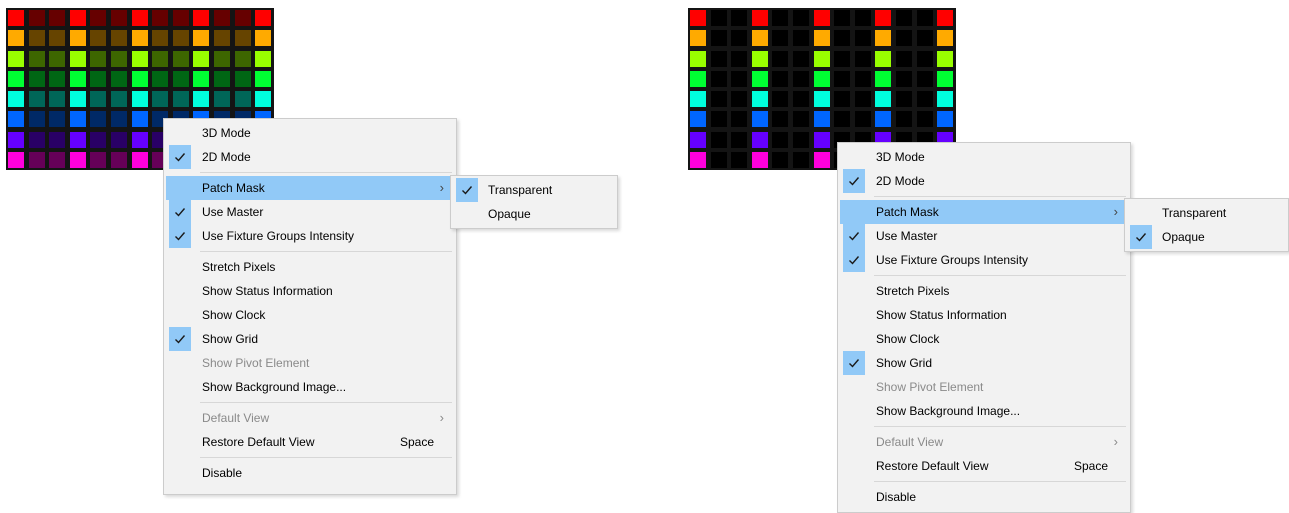 The height and width of the screenshot is (513, 1289). What do you see at coordinates (1115, 441) in the screenshot?
I see `chevron-right-icon: ›` at bounding box center [1115, 441].